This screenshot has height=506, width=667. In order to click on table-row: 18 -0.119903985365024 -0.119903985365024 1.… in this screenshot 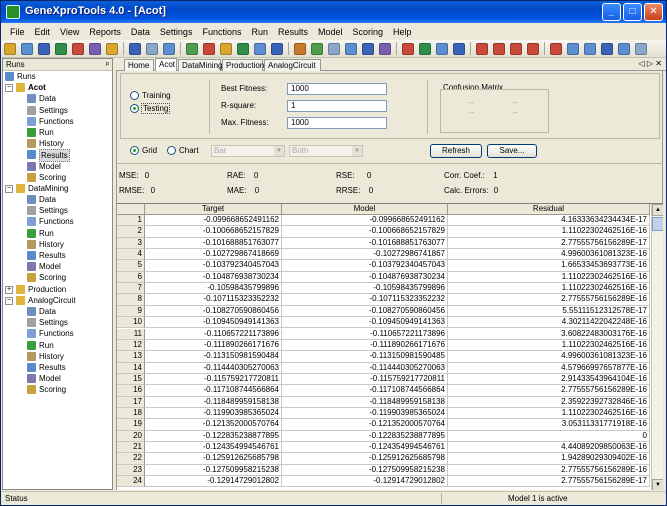, I will do `click(383, 413)`.